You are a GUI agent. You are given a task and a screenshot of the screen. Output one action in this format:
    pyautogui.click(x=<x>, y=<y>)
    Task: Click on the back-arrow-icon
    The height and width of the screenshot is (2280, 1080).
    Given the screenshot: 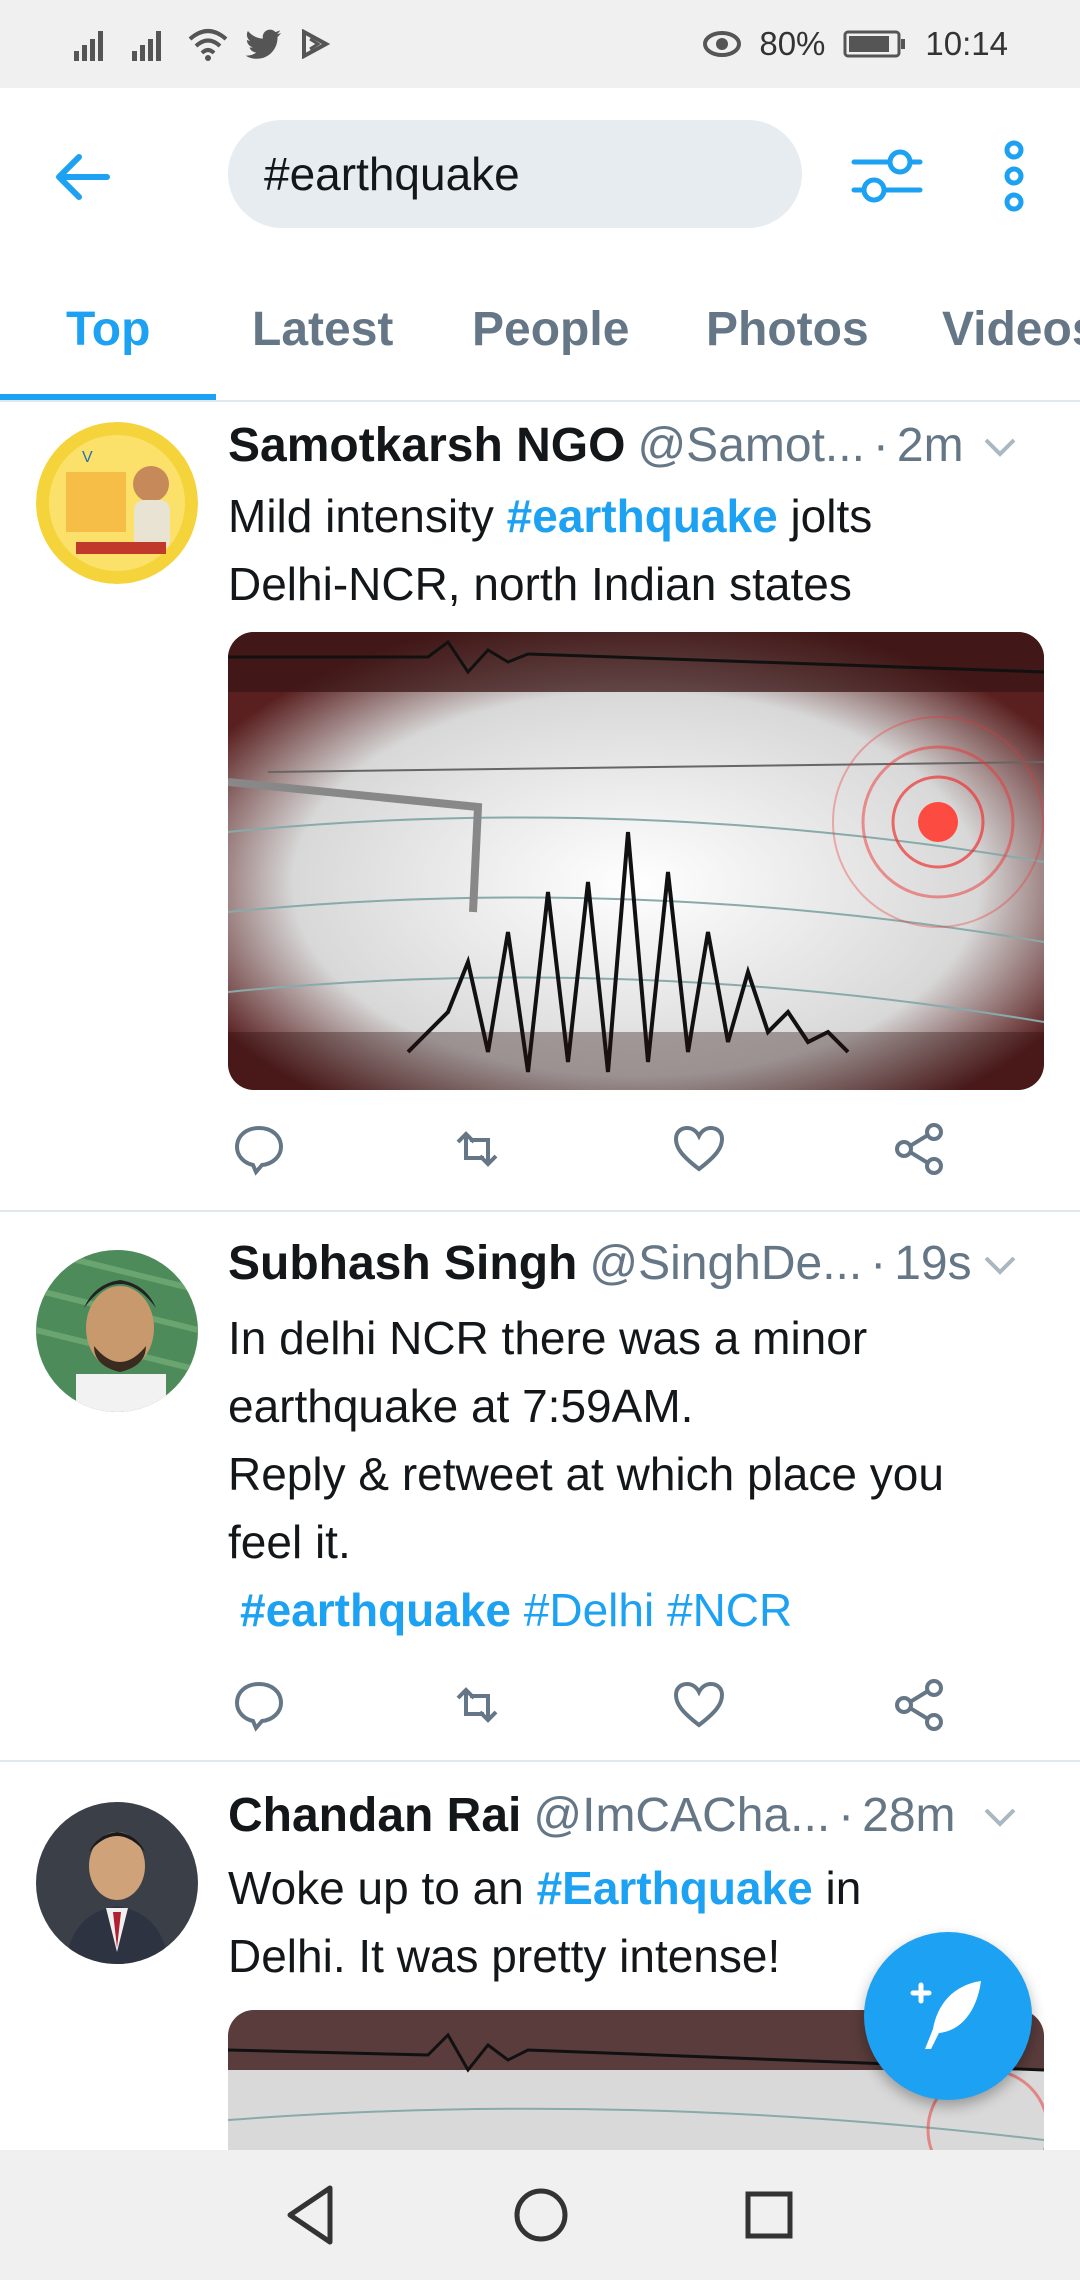 What is the action you would take?
    pyautogui.click(x=83, y=177)
    